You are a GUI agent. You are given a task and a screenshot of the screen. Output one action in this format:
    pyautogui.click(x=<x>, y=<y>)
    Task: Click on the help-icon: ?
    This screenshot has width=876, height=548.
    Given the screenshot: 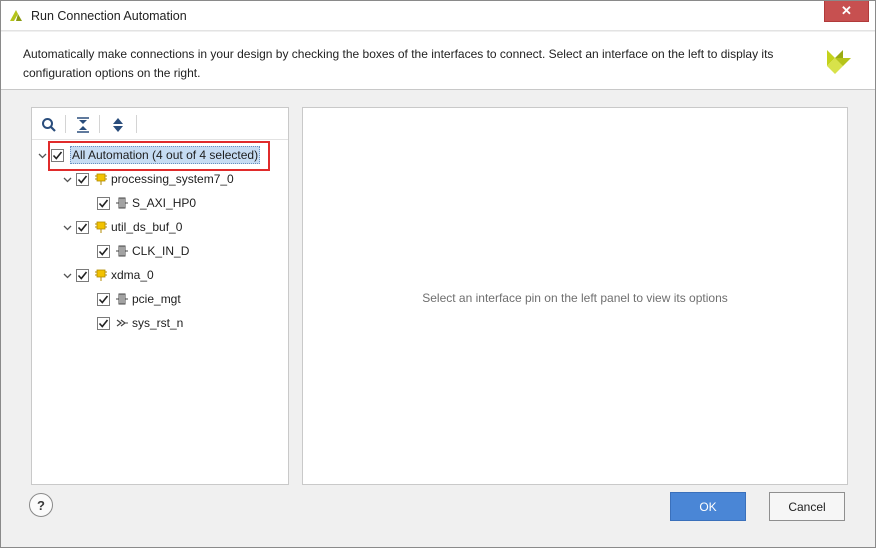 What is the action you would take?
    pyautogui.click(x=41, y=505)
    